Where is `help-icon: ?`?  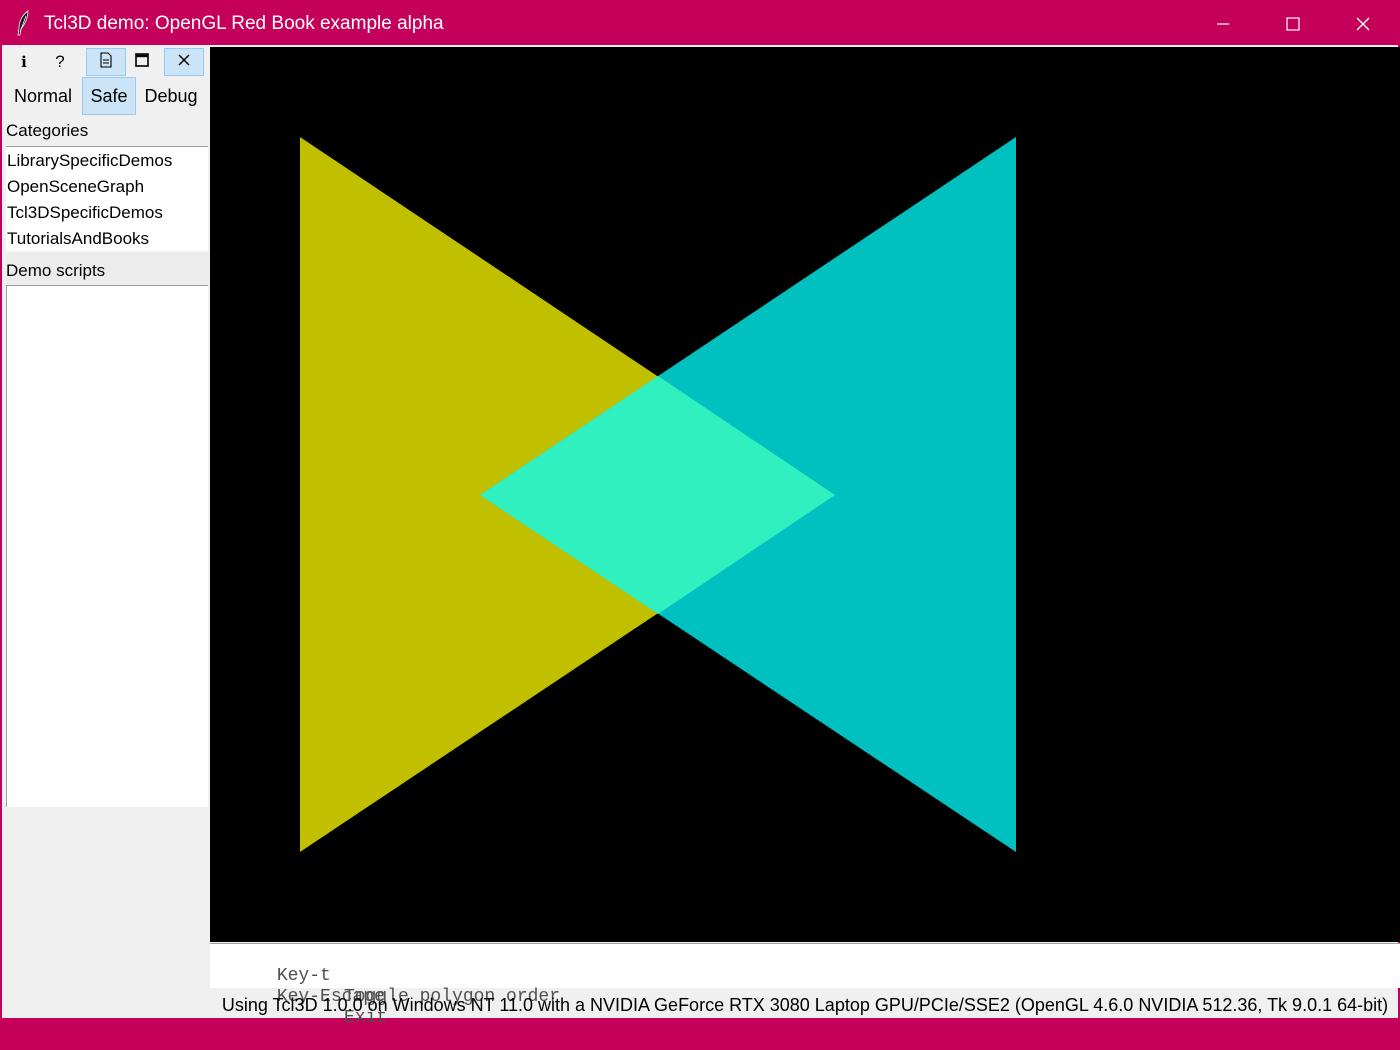 help-icon: ? is located at coordinates (60, 61).